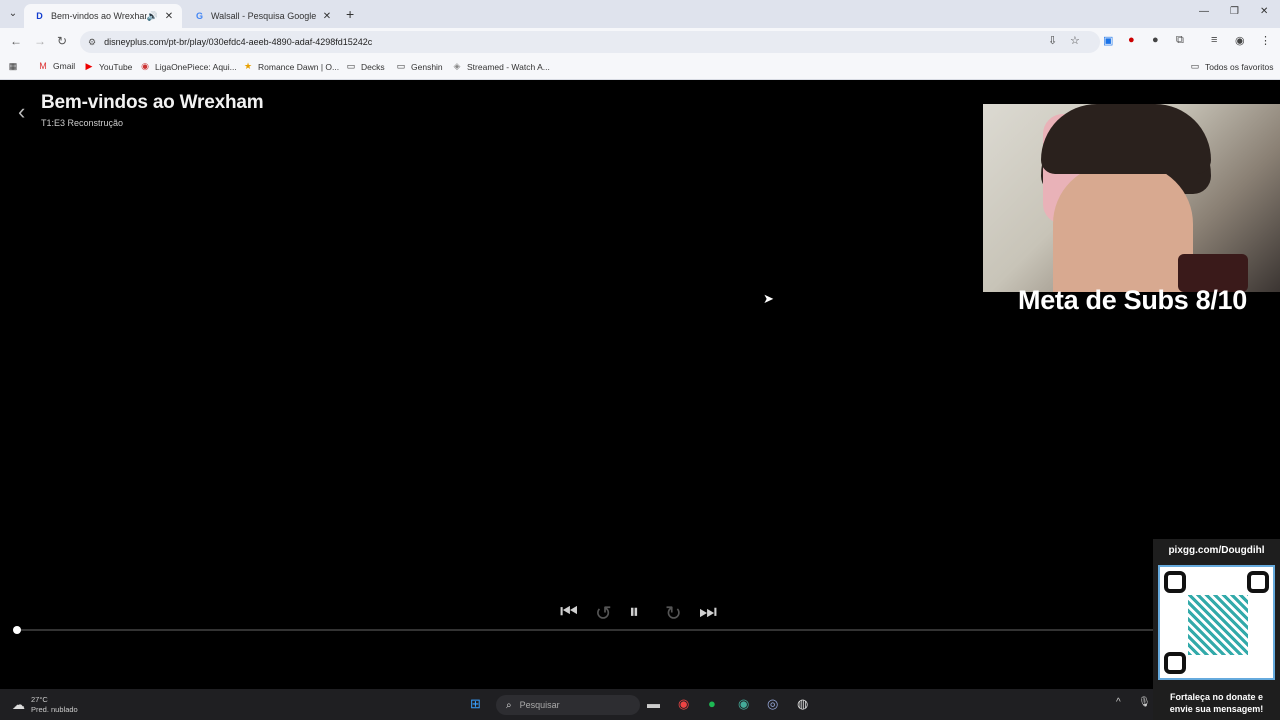 This screenshot has width=1280, height=720. What do you see at coordinates (1239, 66) in the screenshot?
I see `bookmark-label: Todos os favoritos` at bounding box center [1239, 66].